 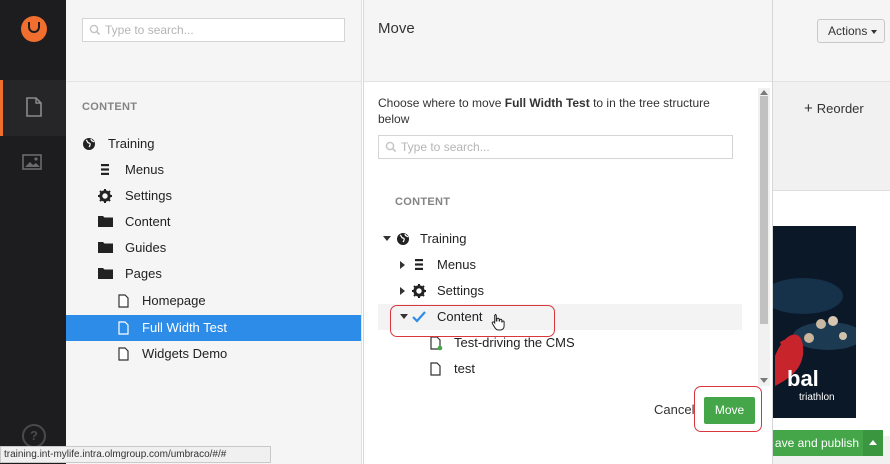 What do you see at coordinates (568, 41) in the screenshot?
I see `move-dialog-header: Move` at bounding box center [568, 41].